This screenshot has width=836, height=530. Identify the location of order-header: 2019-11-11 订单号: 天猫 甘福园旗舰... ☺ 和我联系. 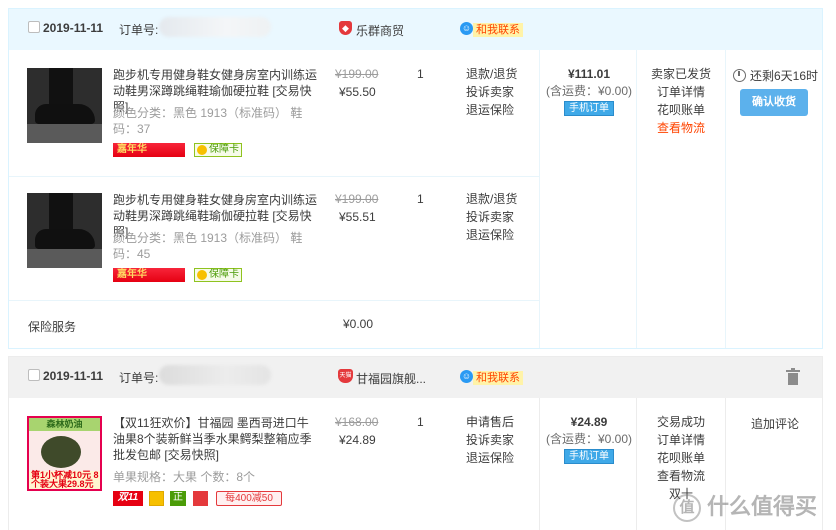
(415, 377).